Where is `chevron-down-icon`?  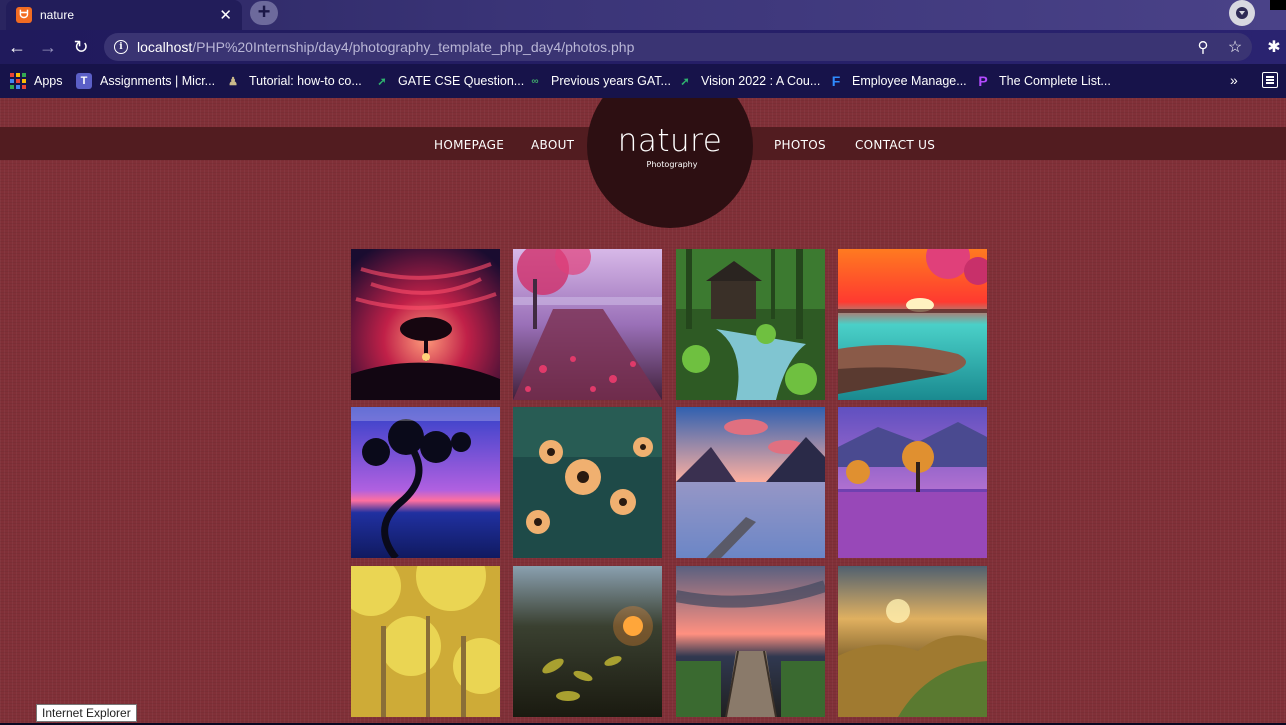 chevron-down-icon is located at coordinates (1242, 13).